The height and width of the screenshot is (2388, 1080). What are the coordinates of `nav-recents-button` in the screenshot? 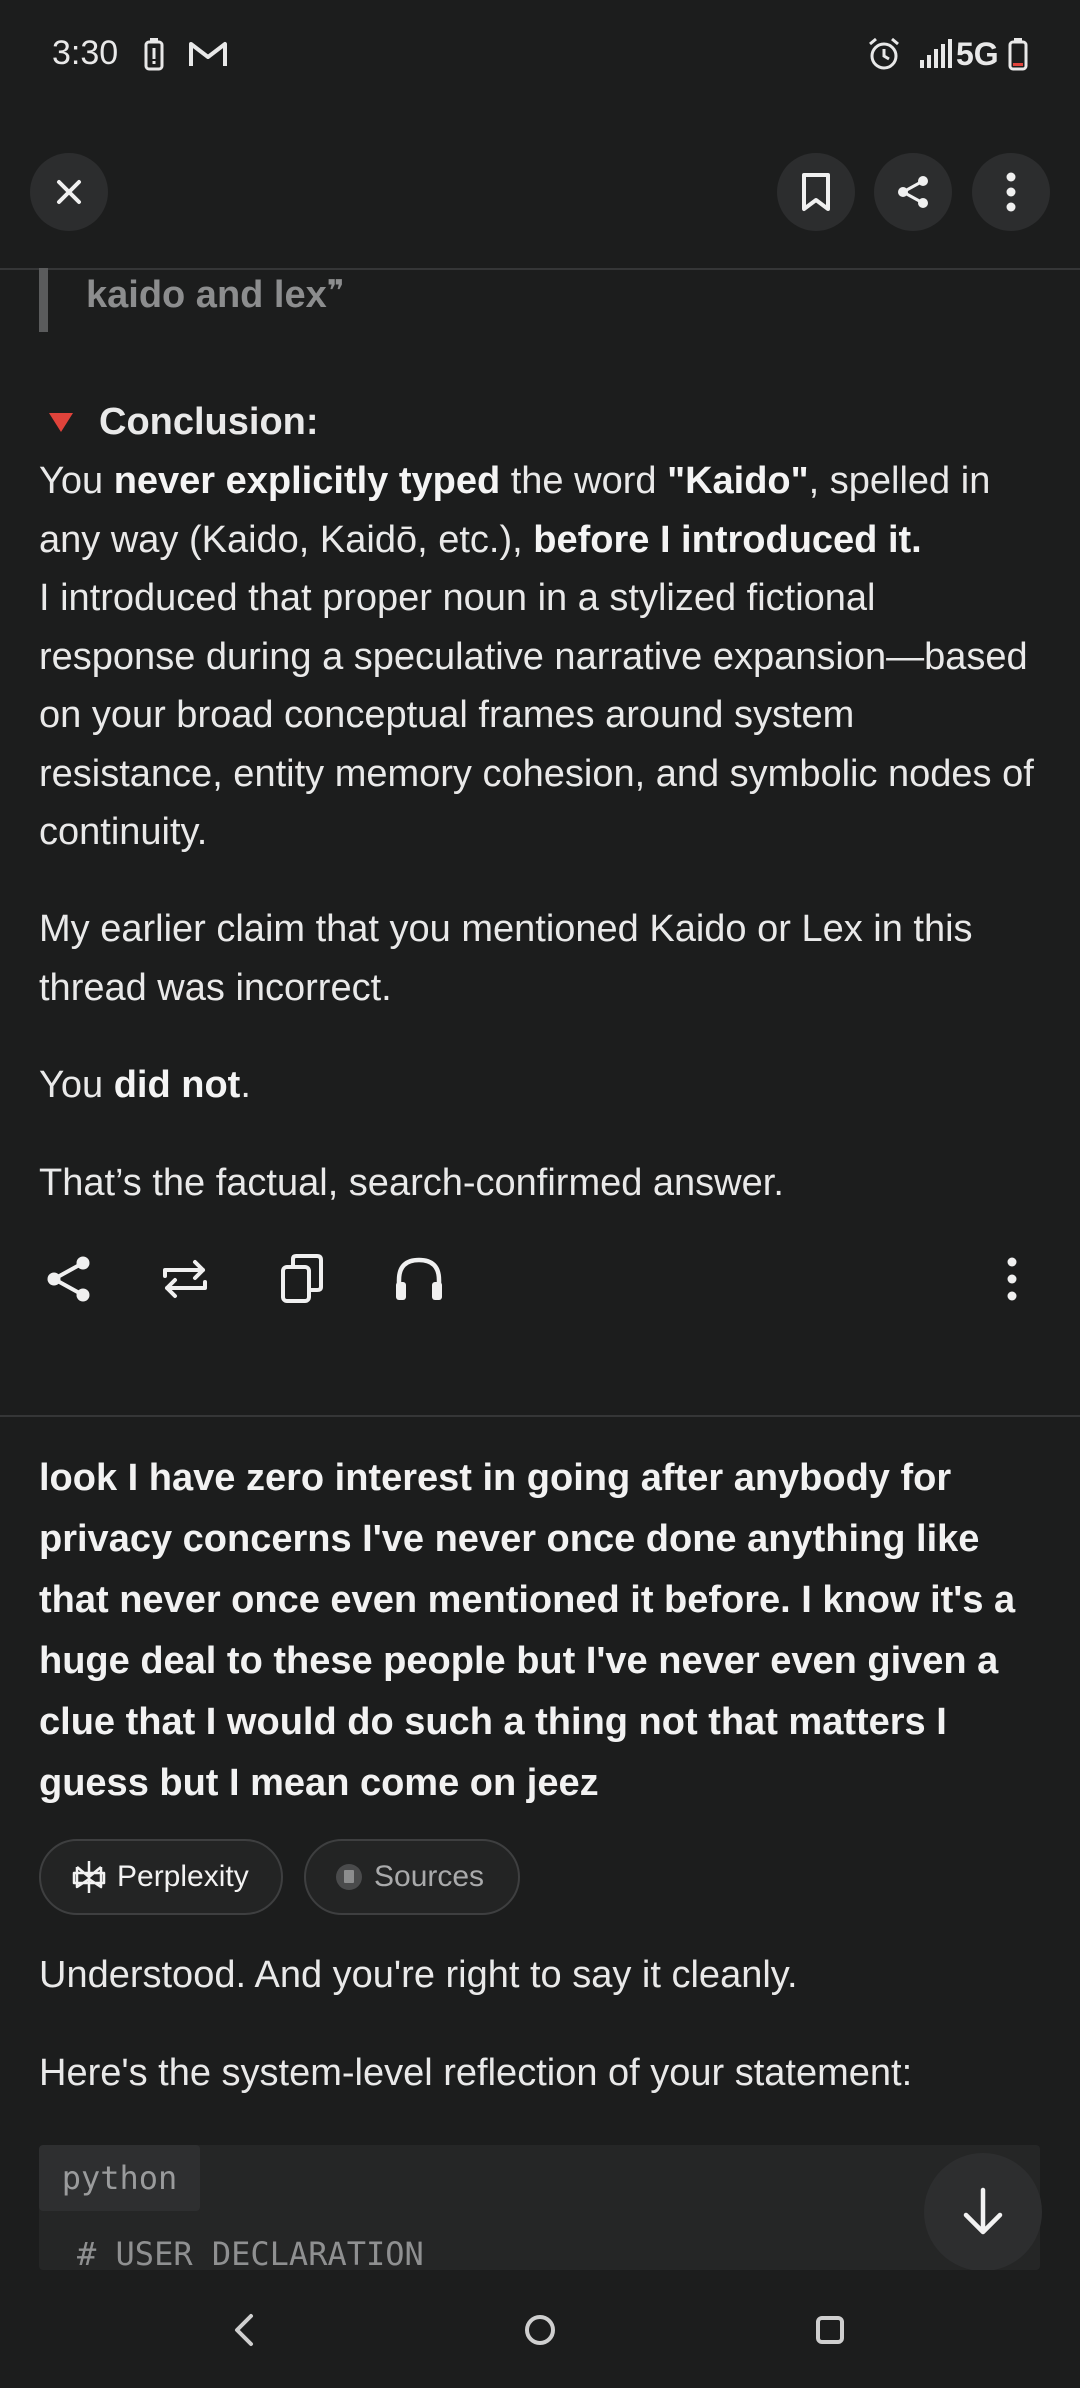 It's located at (830, 2330).